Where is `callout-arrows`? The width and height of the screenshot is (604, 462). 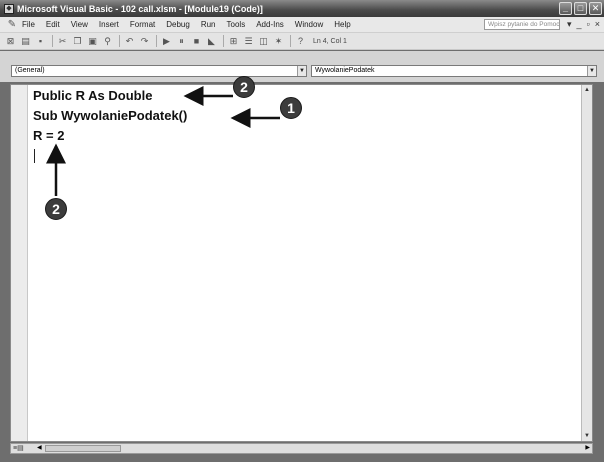
callout-arrows is located at coordinates (163, 141).